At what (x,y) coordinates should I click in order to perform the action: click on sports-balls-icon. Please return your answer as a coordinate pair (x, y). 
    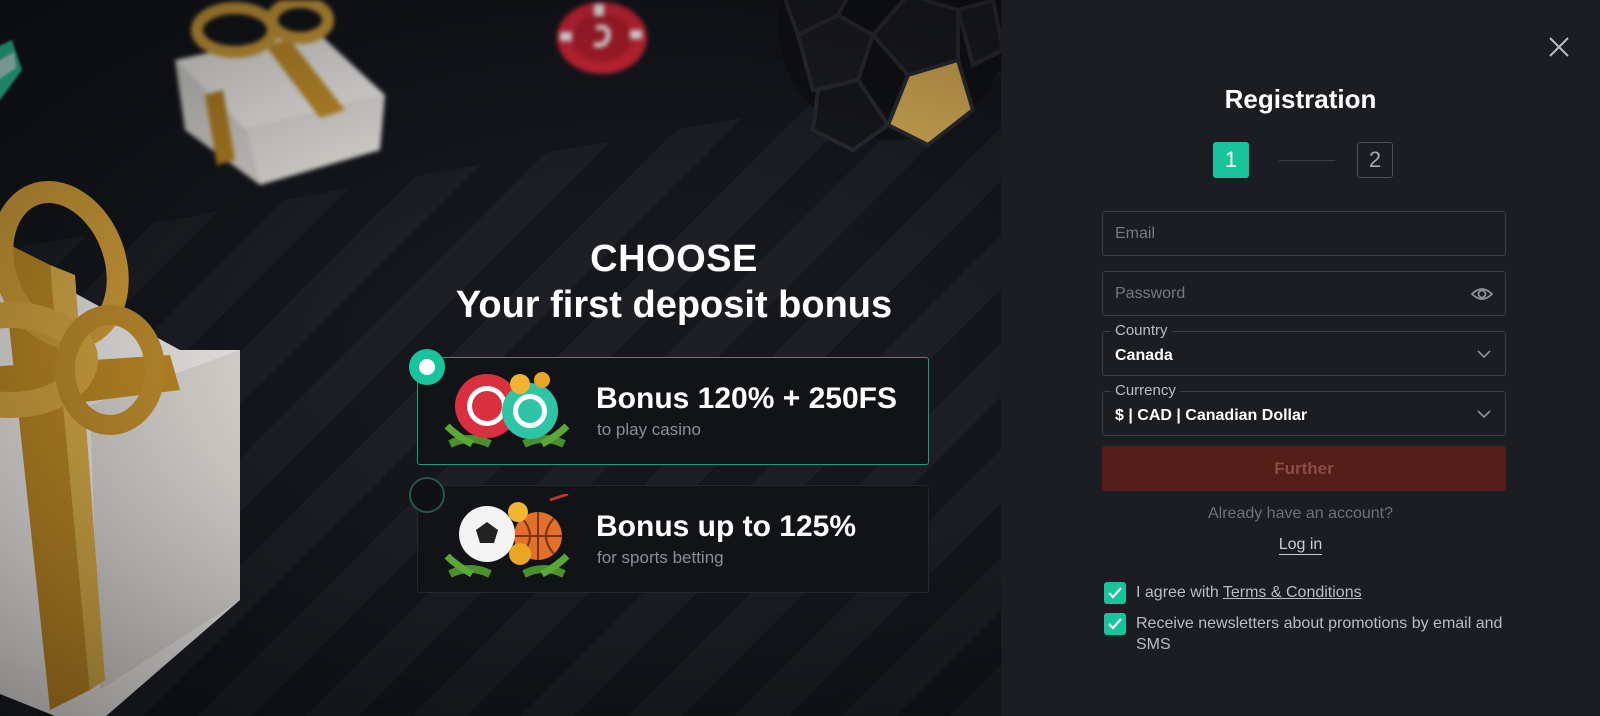
    Looking at the image, I should click on (507, 536).